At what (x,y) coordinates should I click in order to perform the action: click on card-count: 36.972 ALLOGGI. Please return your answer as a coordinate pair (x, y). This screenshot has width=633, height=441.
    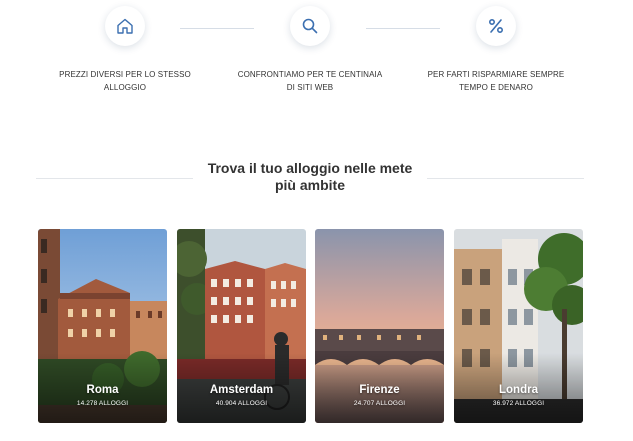
    Looking at the image, I should click on (518, 403).